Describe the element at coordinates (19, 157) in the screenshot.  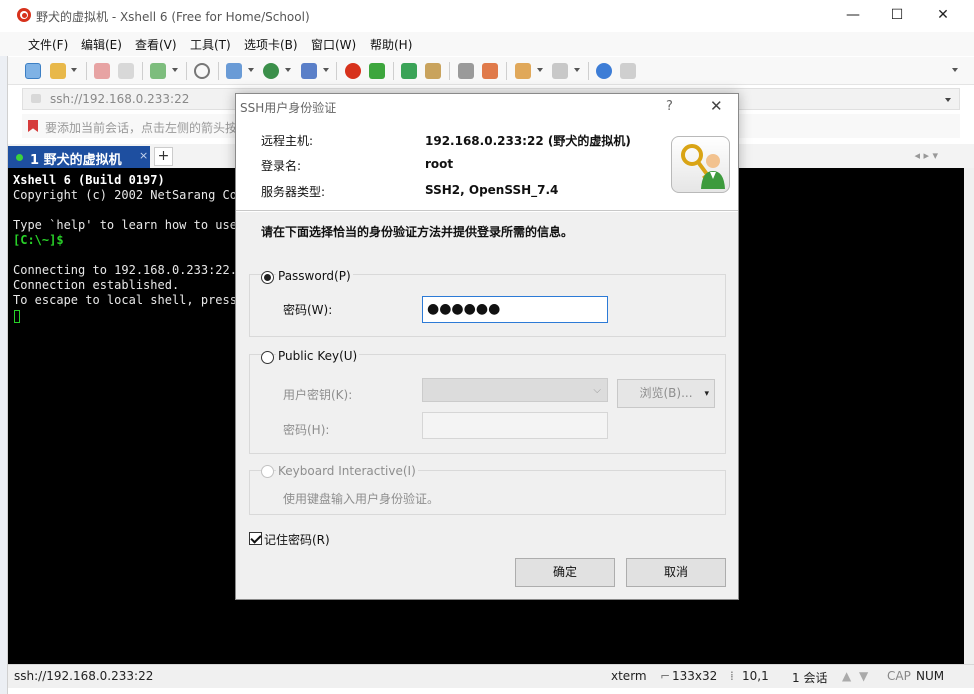
I see `connected-status-icon` at that location.